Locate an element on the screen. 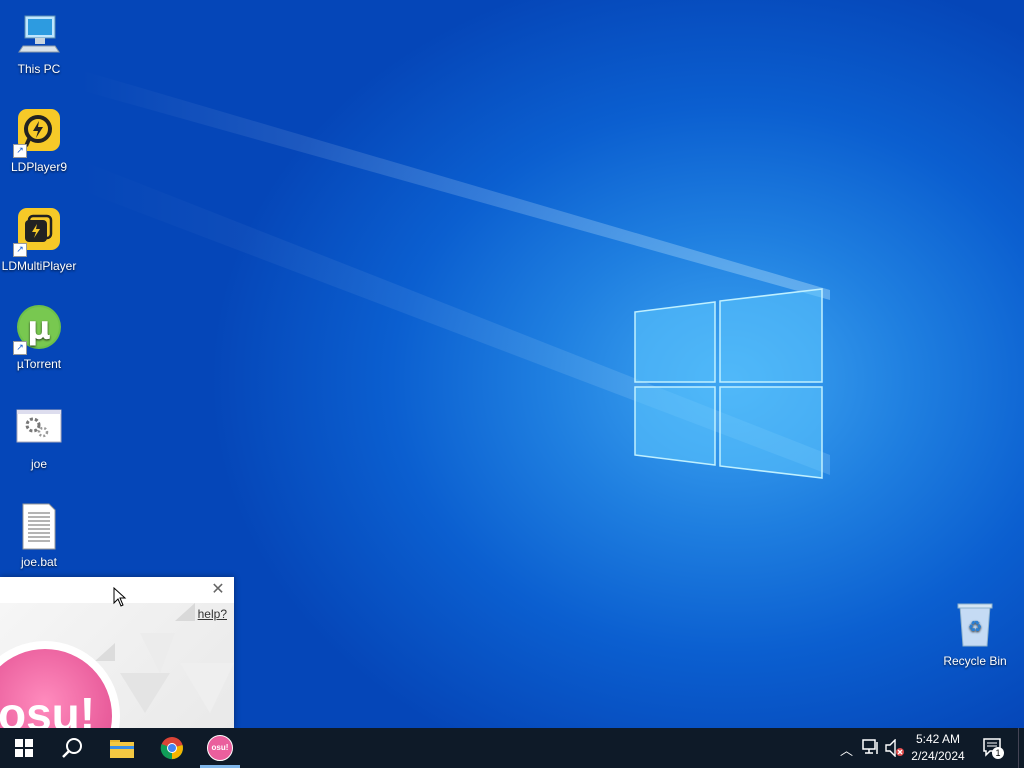 Image resolution: width=1024 pixels, height=768 pixels. desktop-icon-this-pc: This PC is located at coordinates (39, 43).